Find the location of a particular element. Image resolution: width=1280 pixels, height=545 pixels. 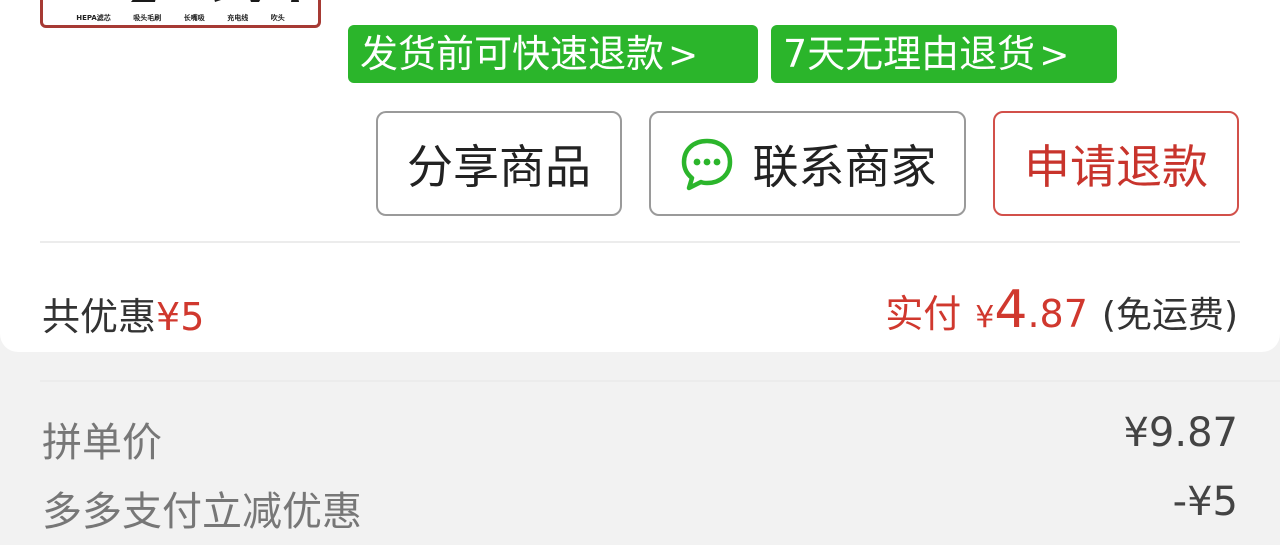

chat-bubble-icon is located at coordinates (706, 164).